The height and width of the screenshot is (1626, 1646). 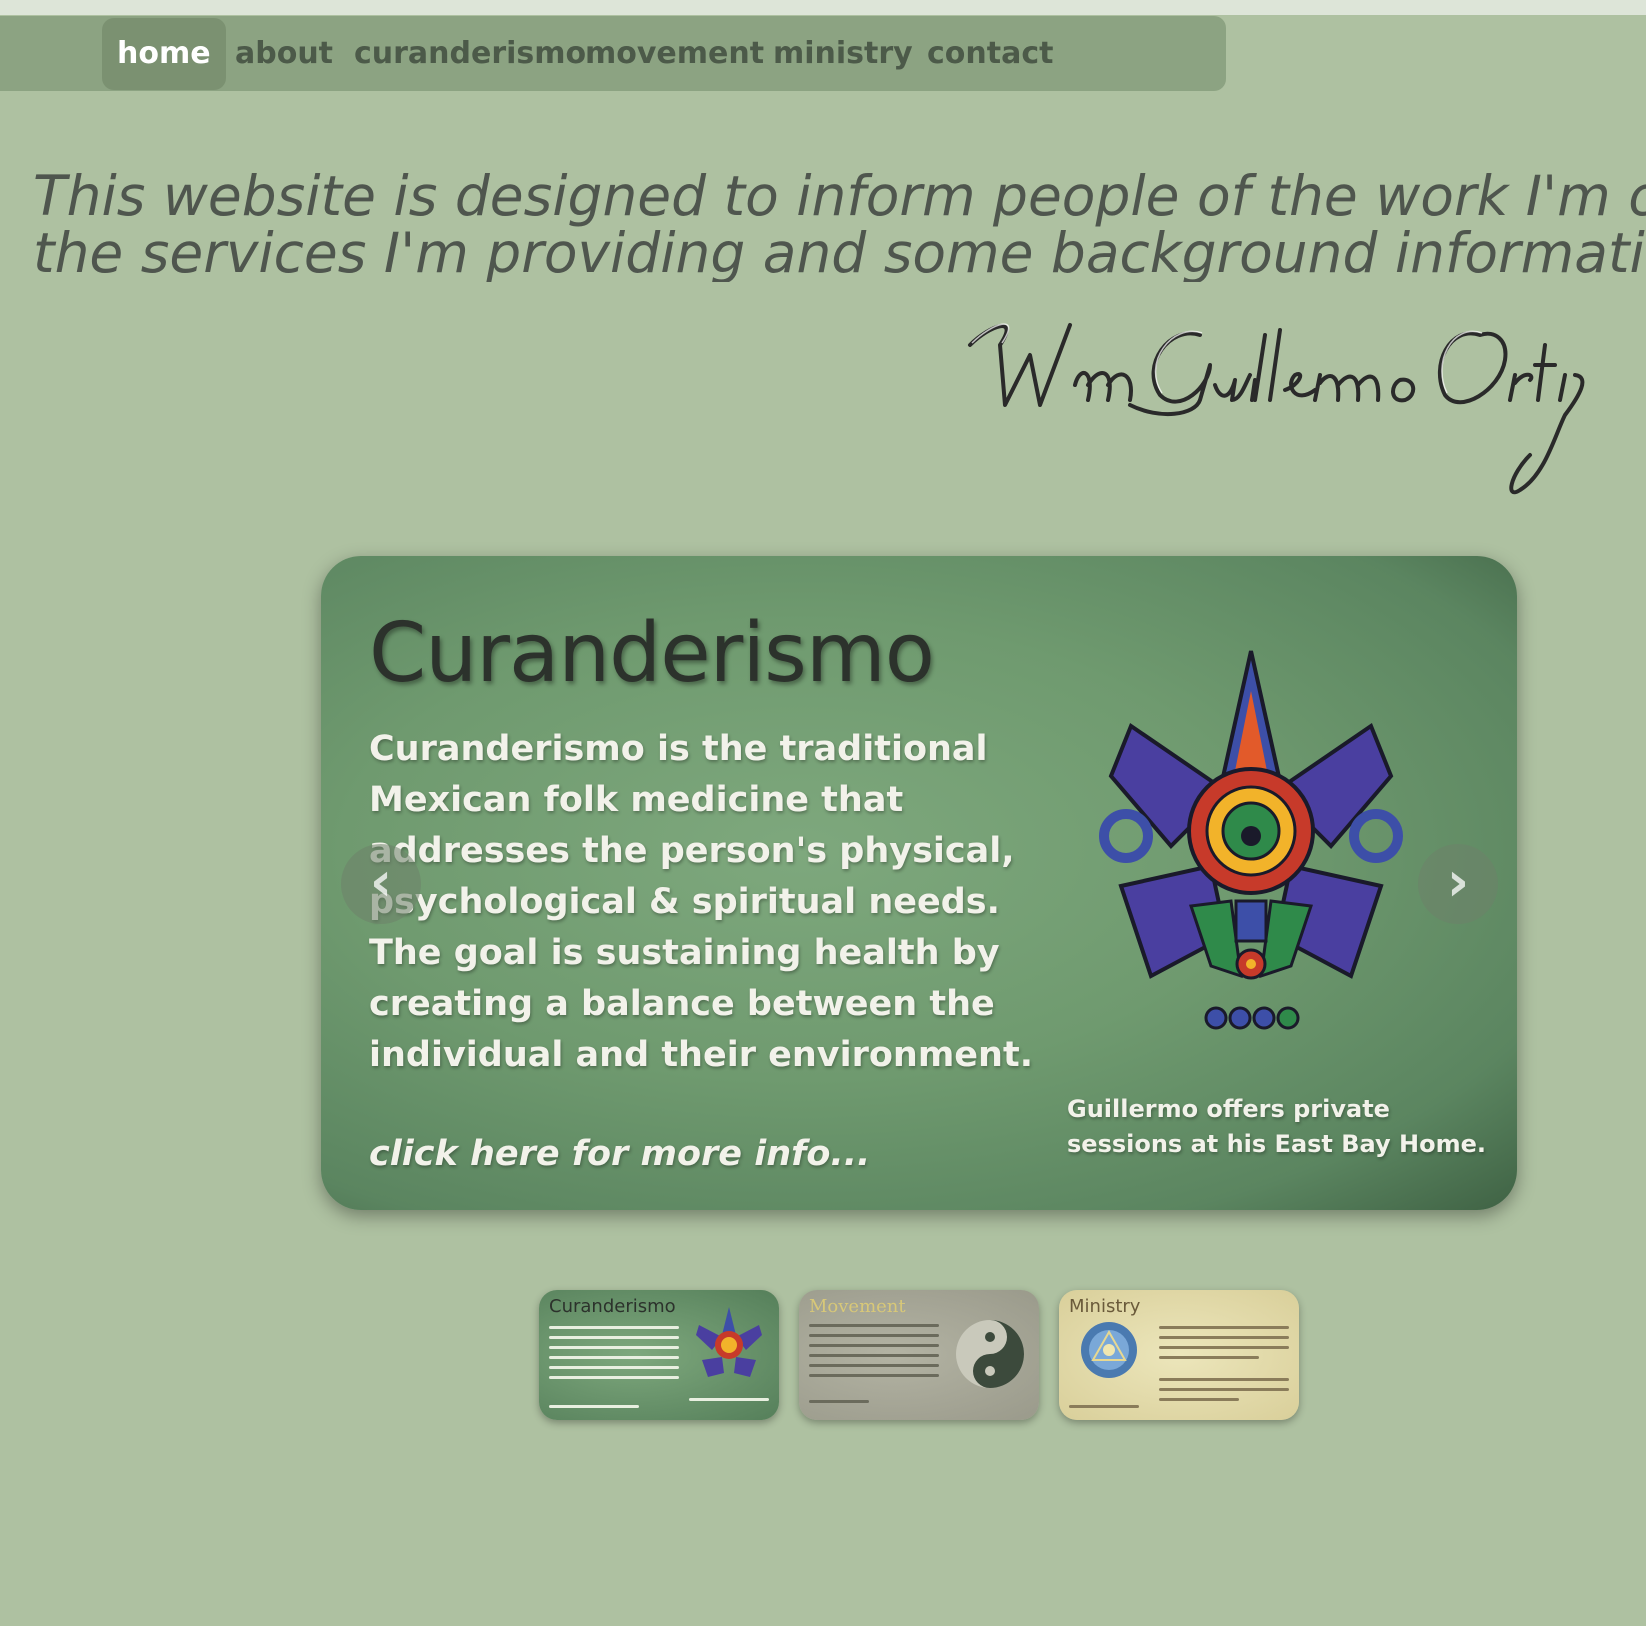 I want to click on nav-item-home: home, so click(x=164, y=54).